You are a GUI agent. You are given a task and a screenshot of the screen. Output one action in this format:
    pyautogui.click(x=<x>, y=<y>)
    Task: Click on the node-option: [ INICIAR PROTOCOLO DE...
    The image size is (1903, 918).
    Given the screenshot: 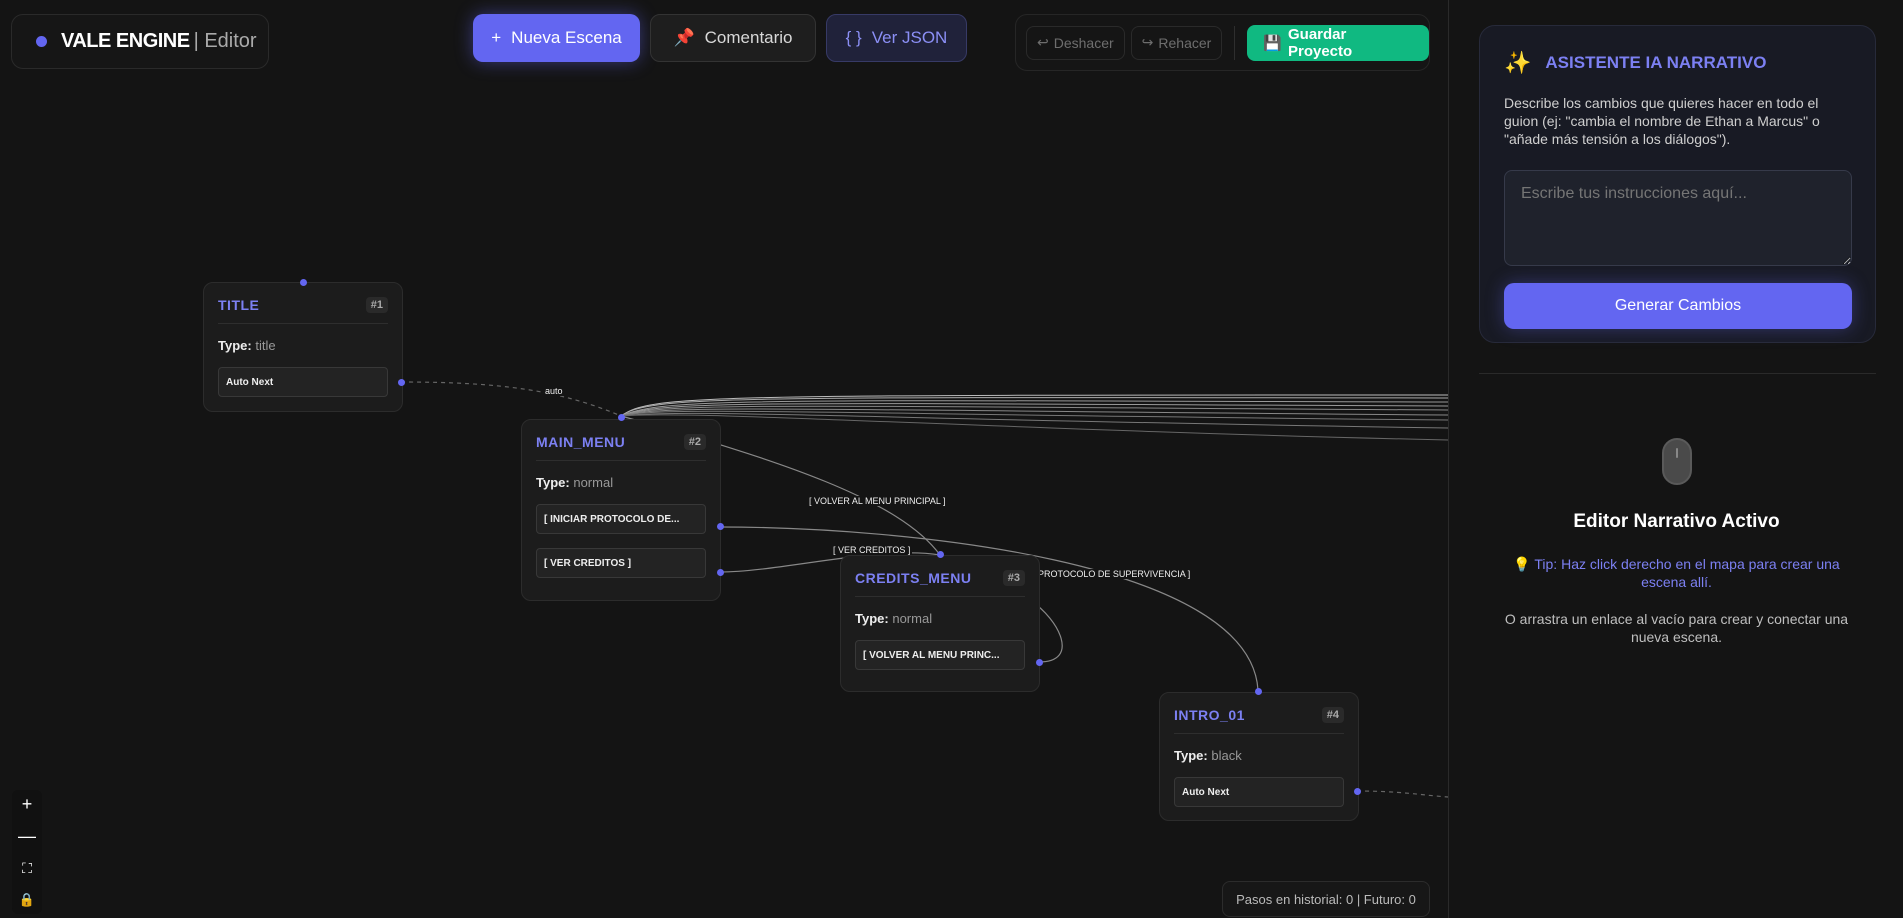 What is the action you would take?
    pyautogui.click(x=621, y=519)
    